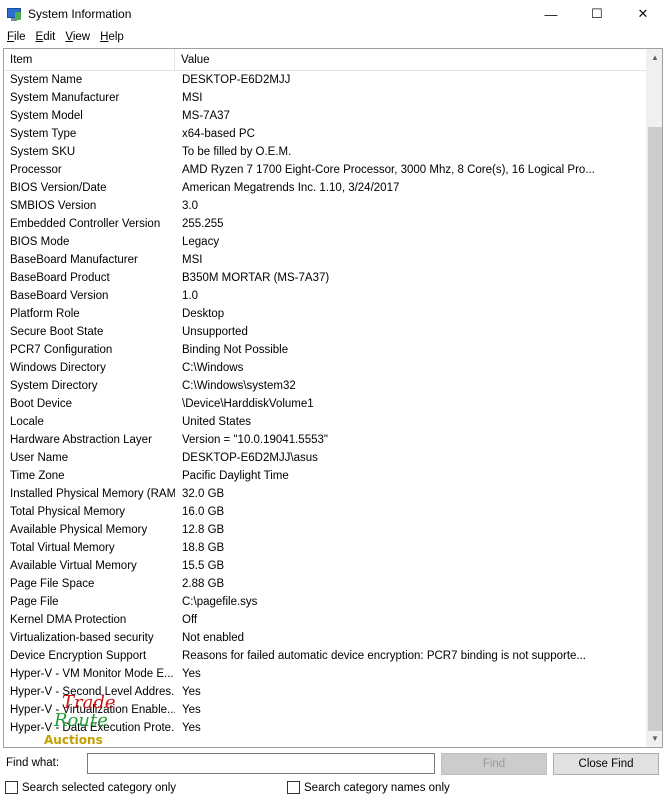 The height and width of the screenshot is (800, 666). What do you see at coordinates (325, 458) in the screenshot?
I see `table-row: User Name DESKTOP-E6D2MJJ\asus` at bounding box center [325, 458].